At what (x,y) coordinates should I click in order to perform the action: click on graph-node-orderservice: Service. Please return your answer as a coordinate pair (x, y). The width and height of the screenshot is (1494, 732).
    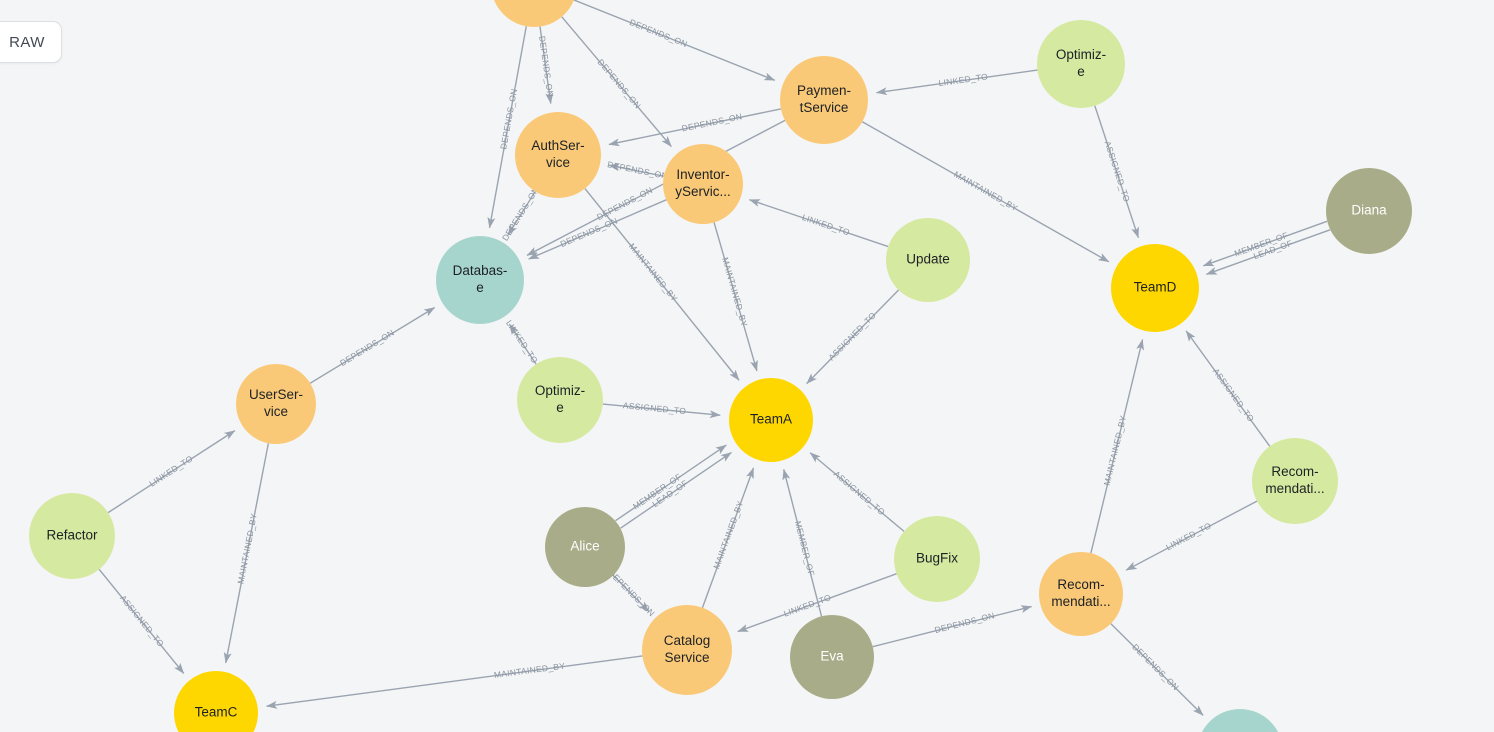
    Looking at the image, I should click on (534, 13).